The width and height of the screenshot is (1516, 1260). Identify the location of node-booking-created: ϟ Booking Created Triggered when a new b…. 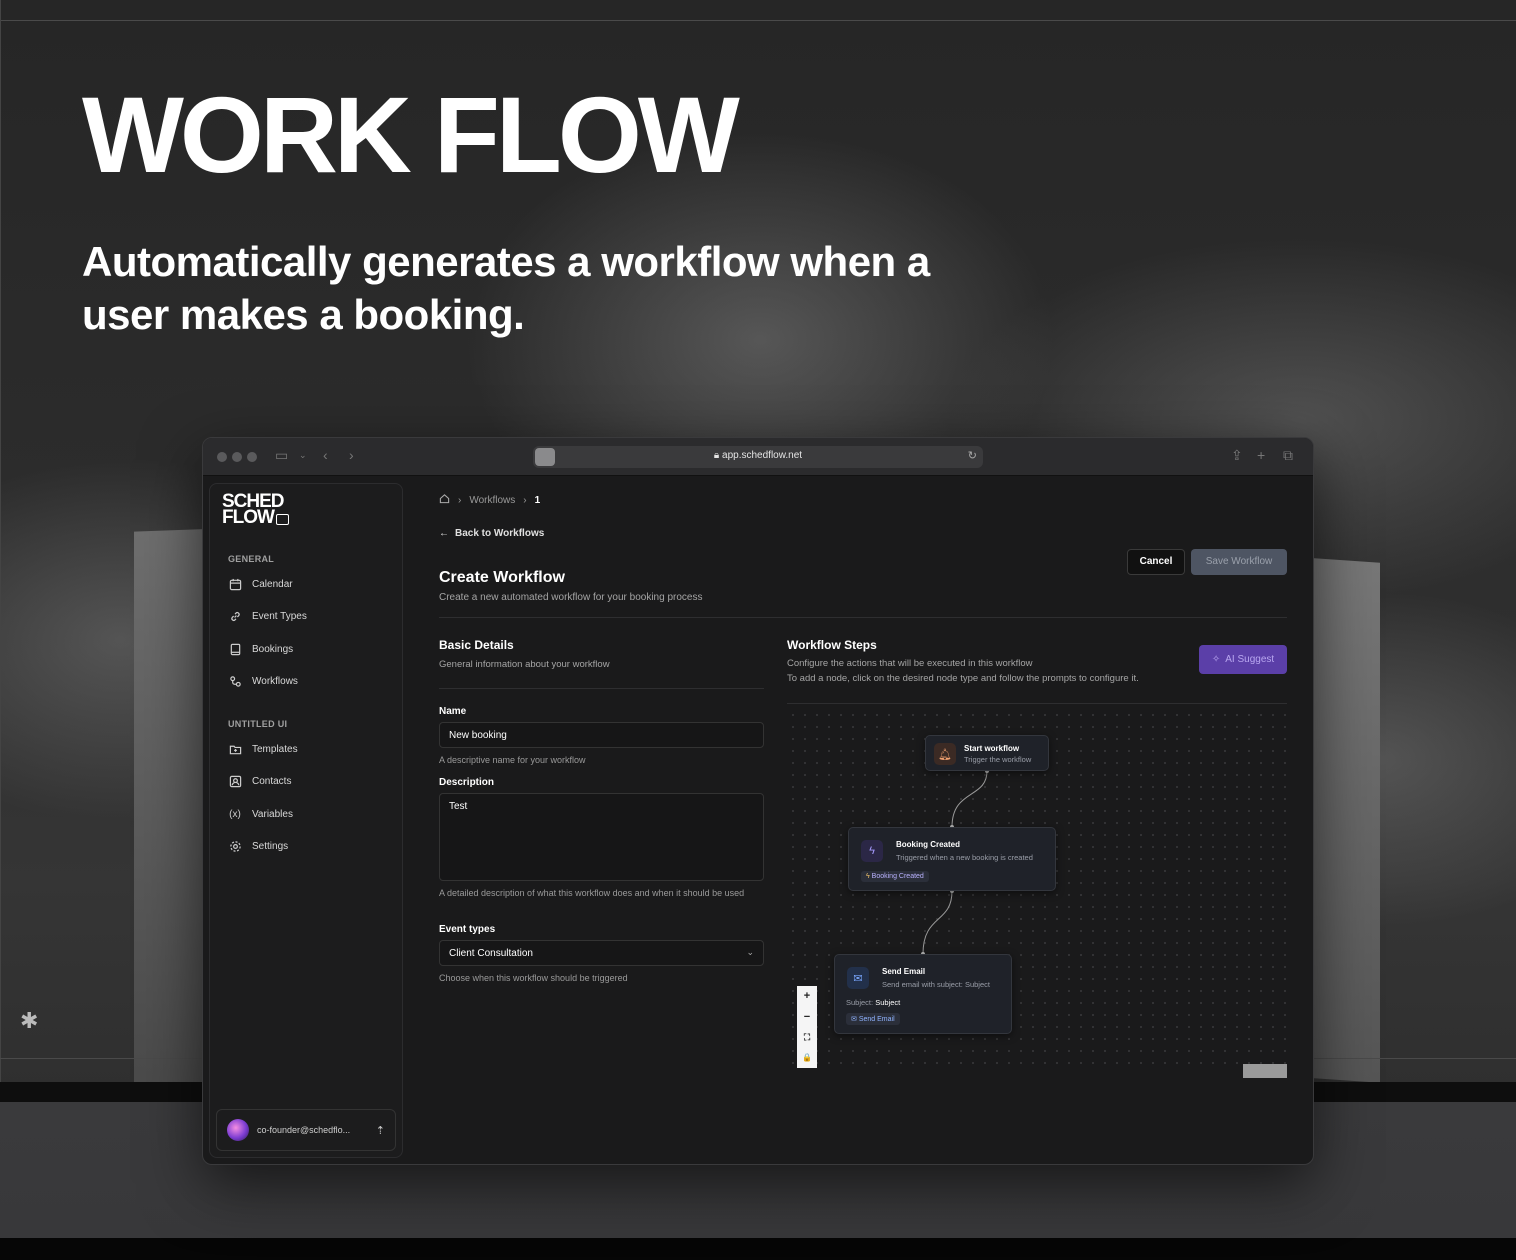
(952, 859).